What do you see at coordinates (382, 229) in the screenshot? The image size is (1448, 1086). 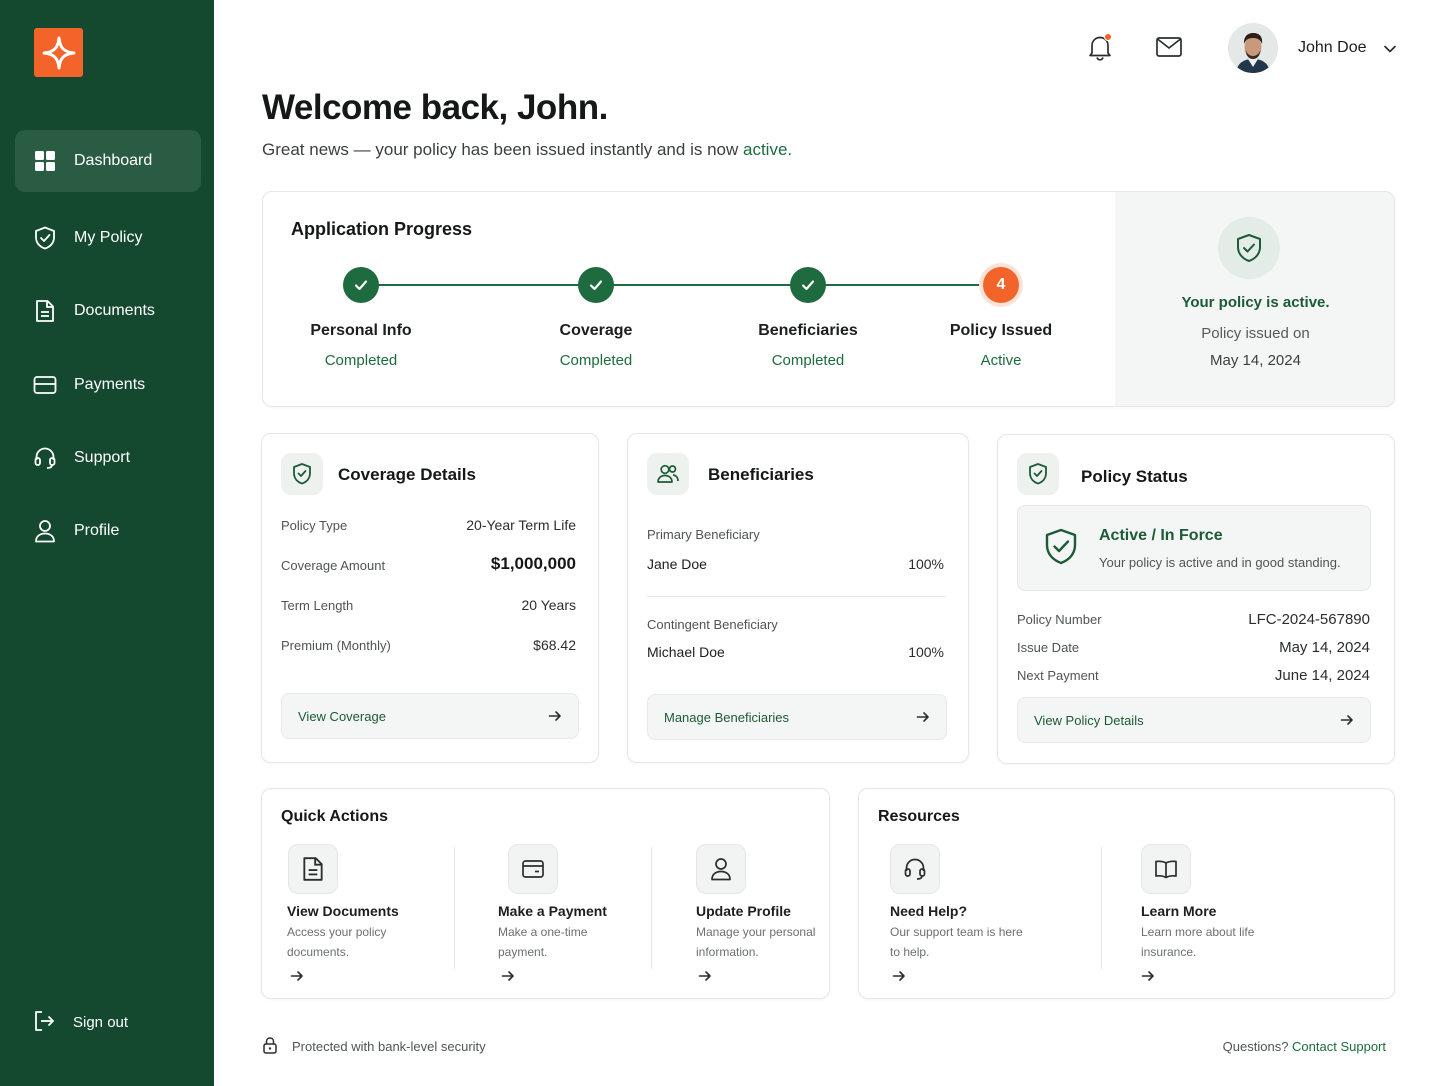 I see `progress-title: Application Progress` at bounding box center [382, 229].